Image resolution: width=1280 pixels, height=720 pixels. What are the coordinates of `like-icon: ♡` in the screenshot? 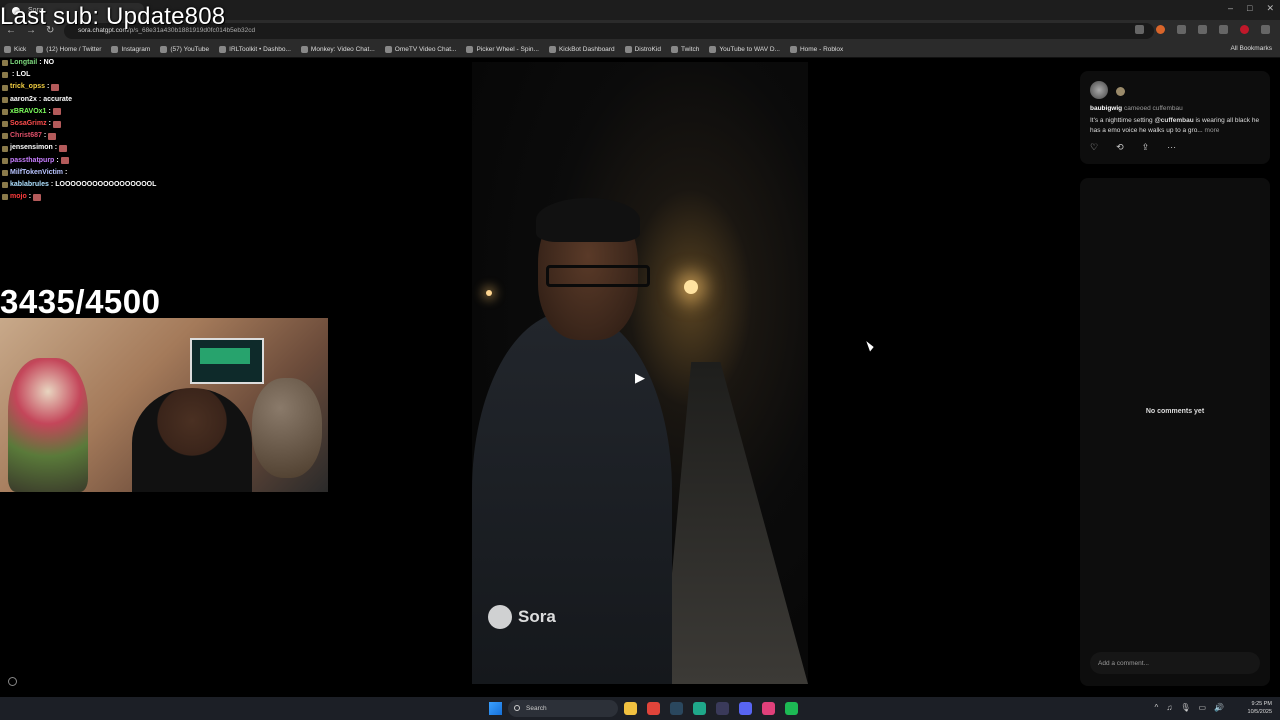 It's located at (1094, 147).